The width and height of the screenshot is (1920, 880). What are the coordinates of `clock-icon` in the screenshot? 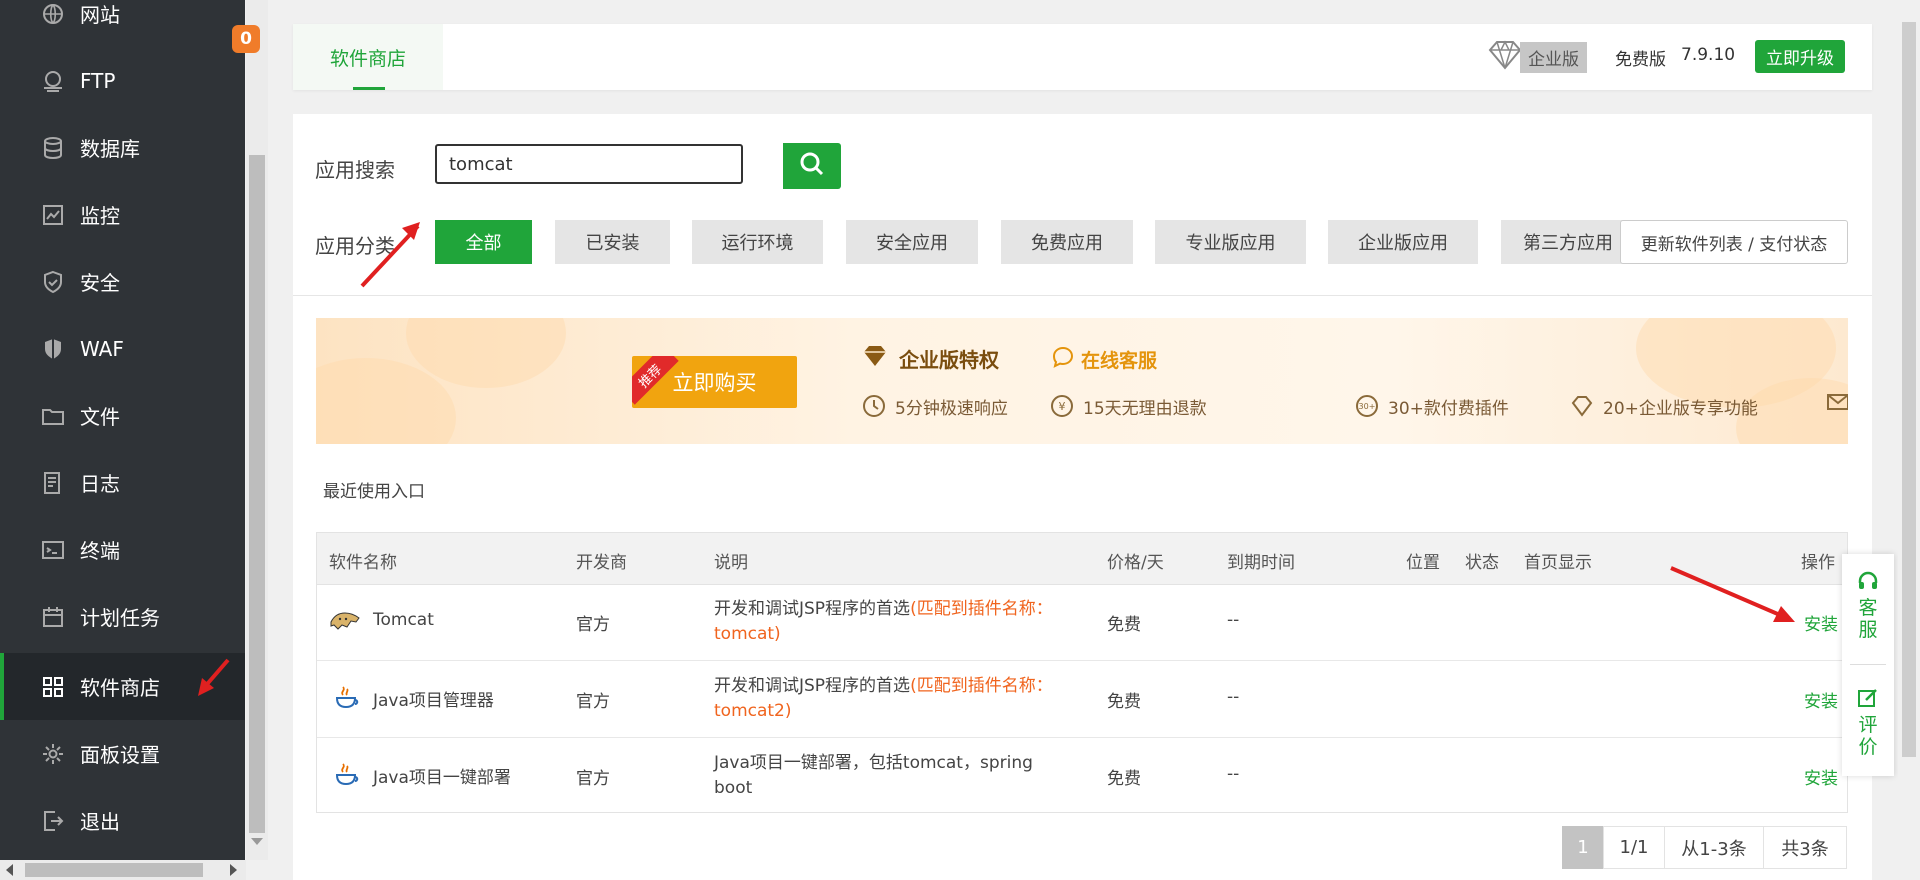 It's located at (874, 406).